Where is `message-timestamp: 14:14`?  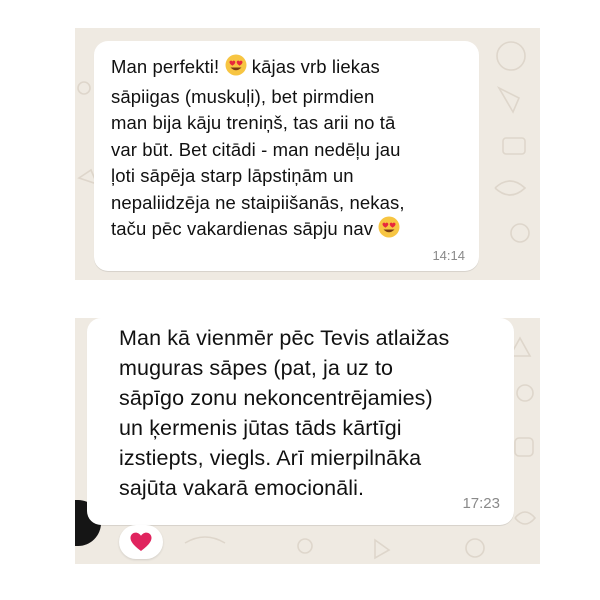
message-timestamp: 14:14 is located at coordinates (448, 255).